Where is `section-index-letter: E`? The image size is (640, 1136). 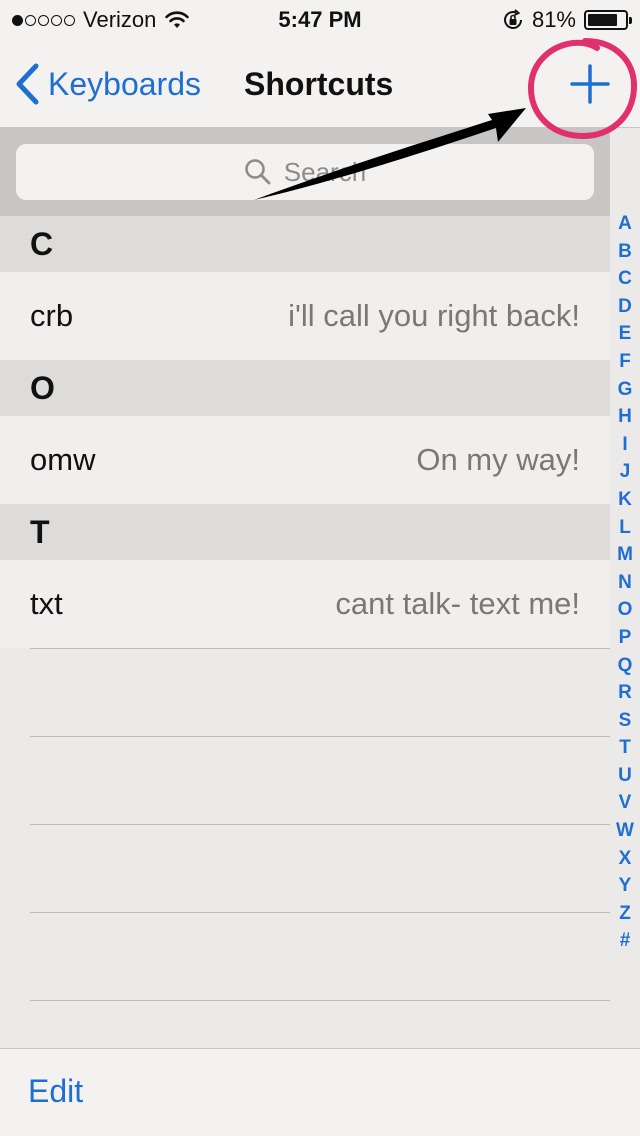 section-index-letter: E is located at coordinates (625, 334).